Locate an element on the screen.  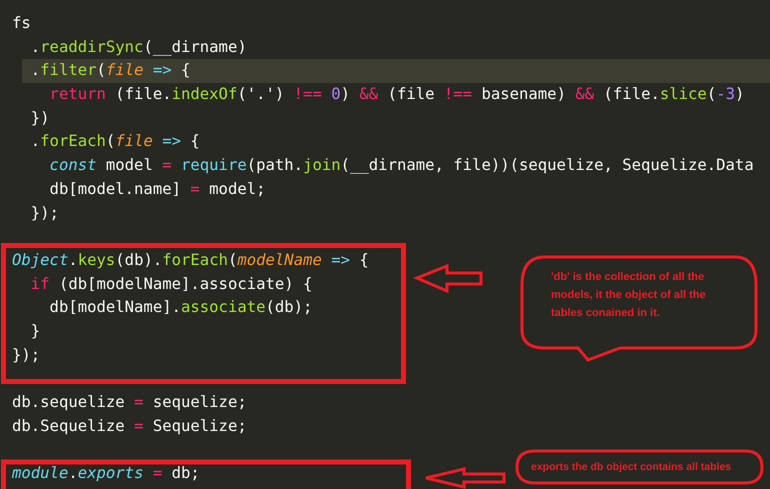
code-line: db[model.name] = model; is located at coordinates (157, 189).